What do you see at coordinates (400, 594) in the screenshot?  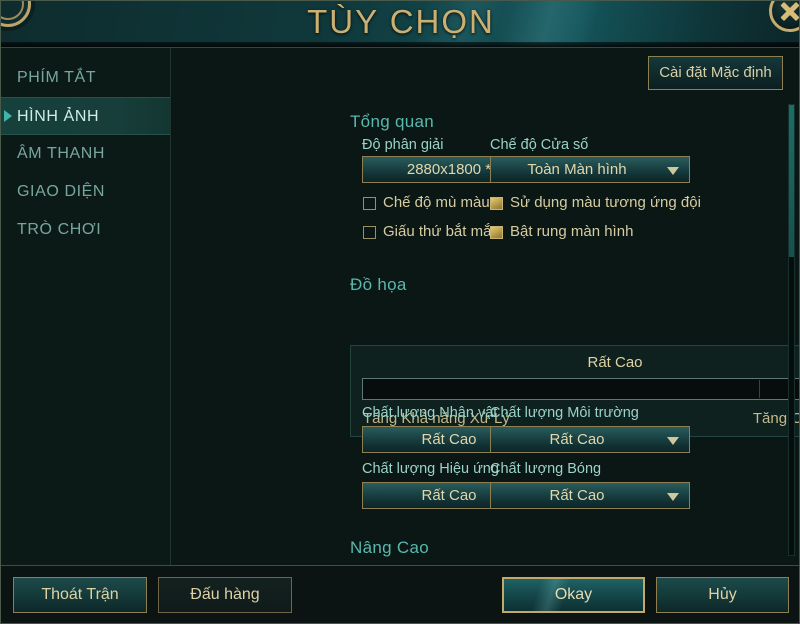 I see `window-footer: Thoát Trận Đấu hàng Okay Hủy` at bounding box center [400, 594].